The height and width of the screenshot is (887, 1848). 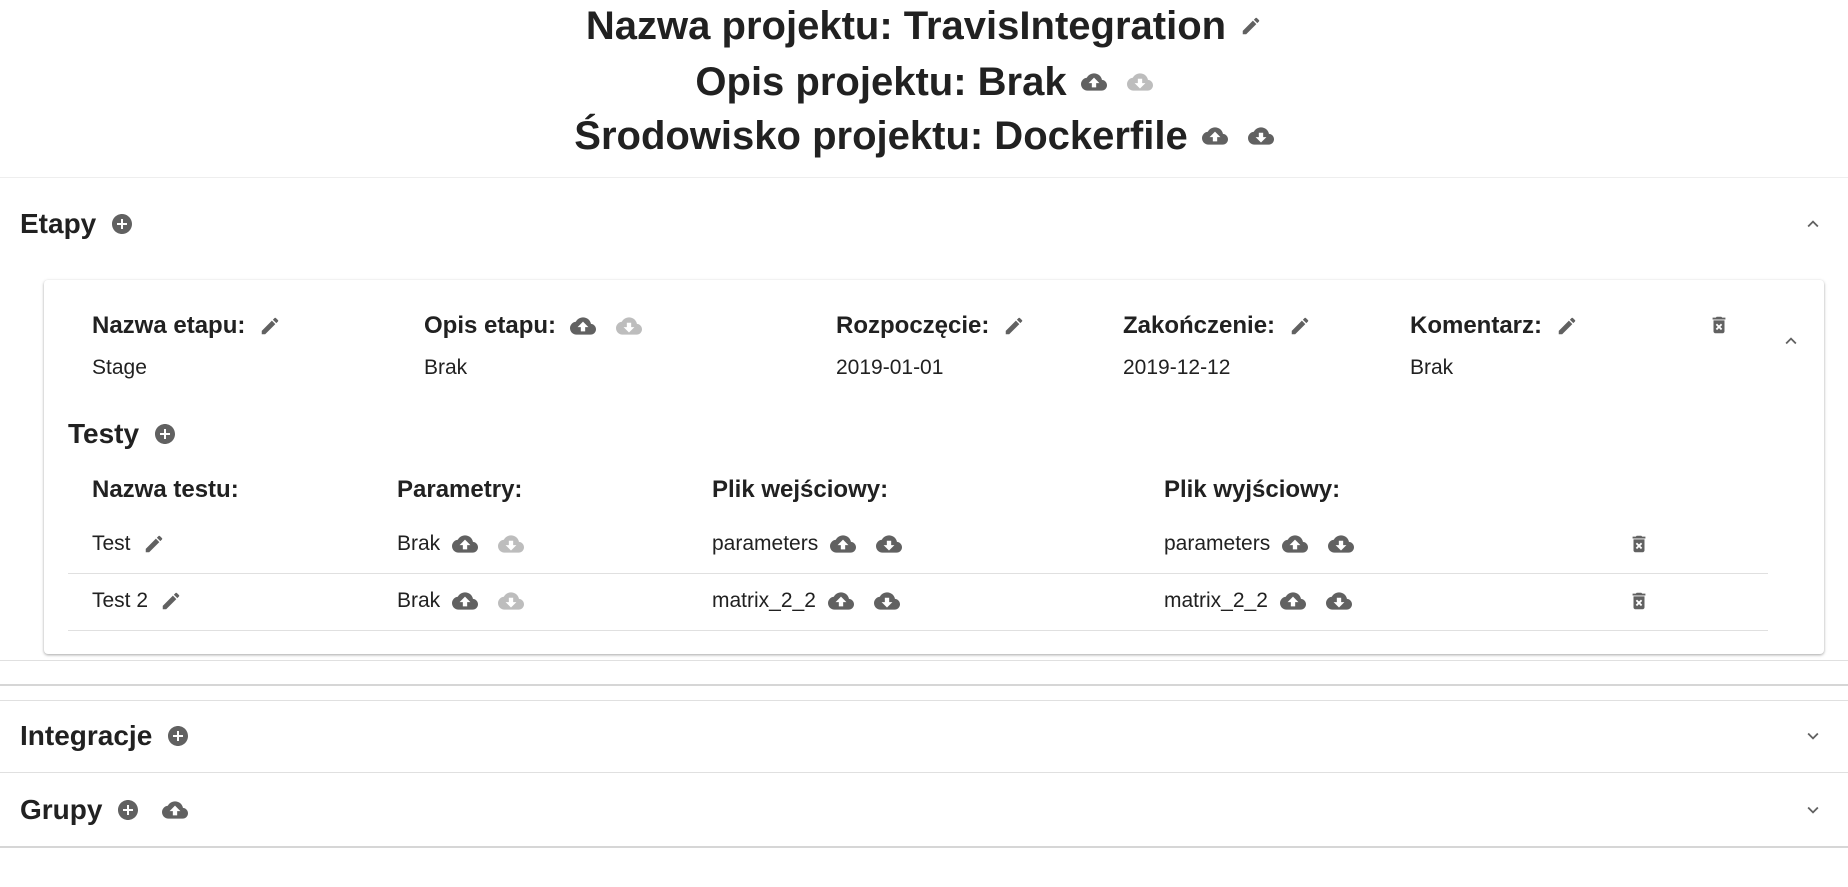 What do you see at coordinates (1014, 326) in the screenshot?
I see `edit-stage-start-pencil-icon` at bounding box center [1014, 326].